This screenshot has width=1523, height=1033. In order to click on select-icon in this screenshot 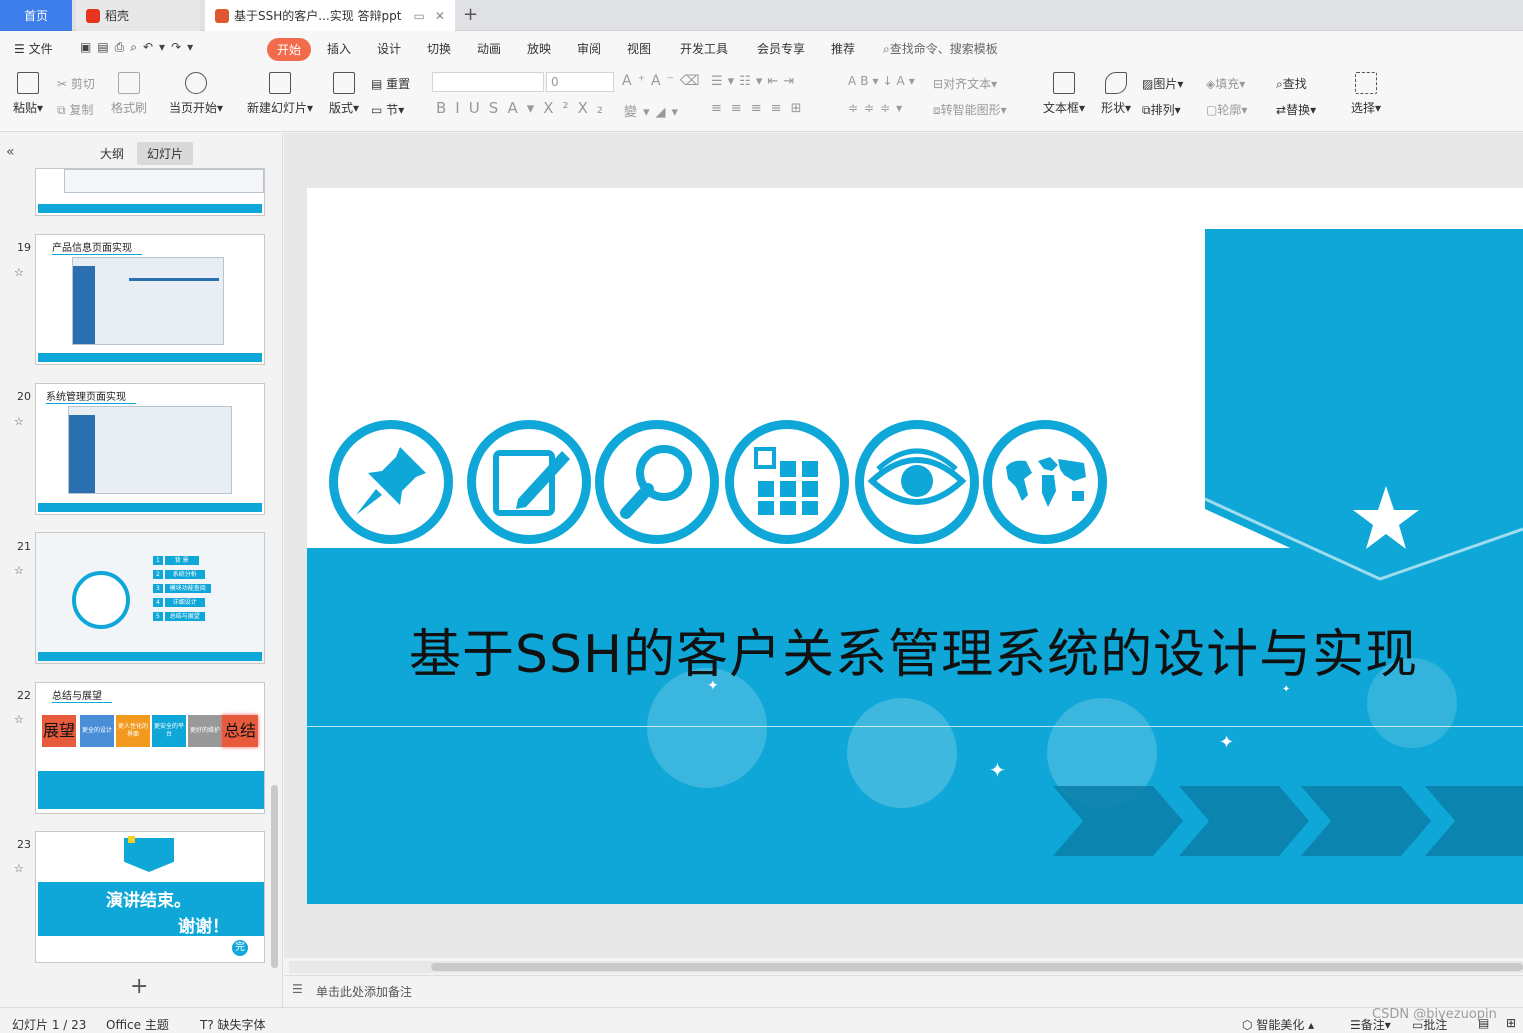, I will do `click(1366, 83)`.